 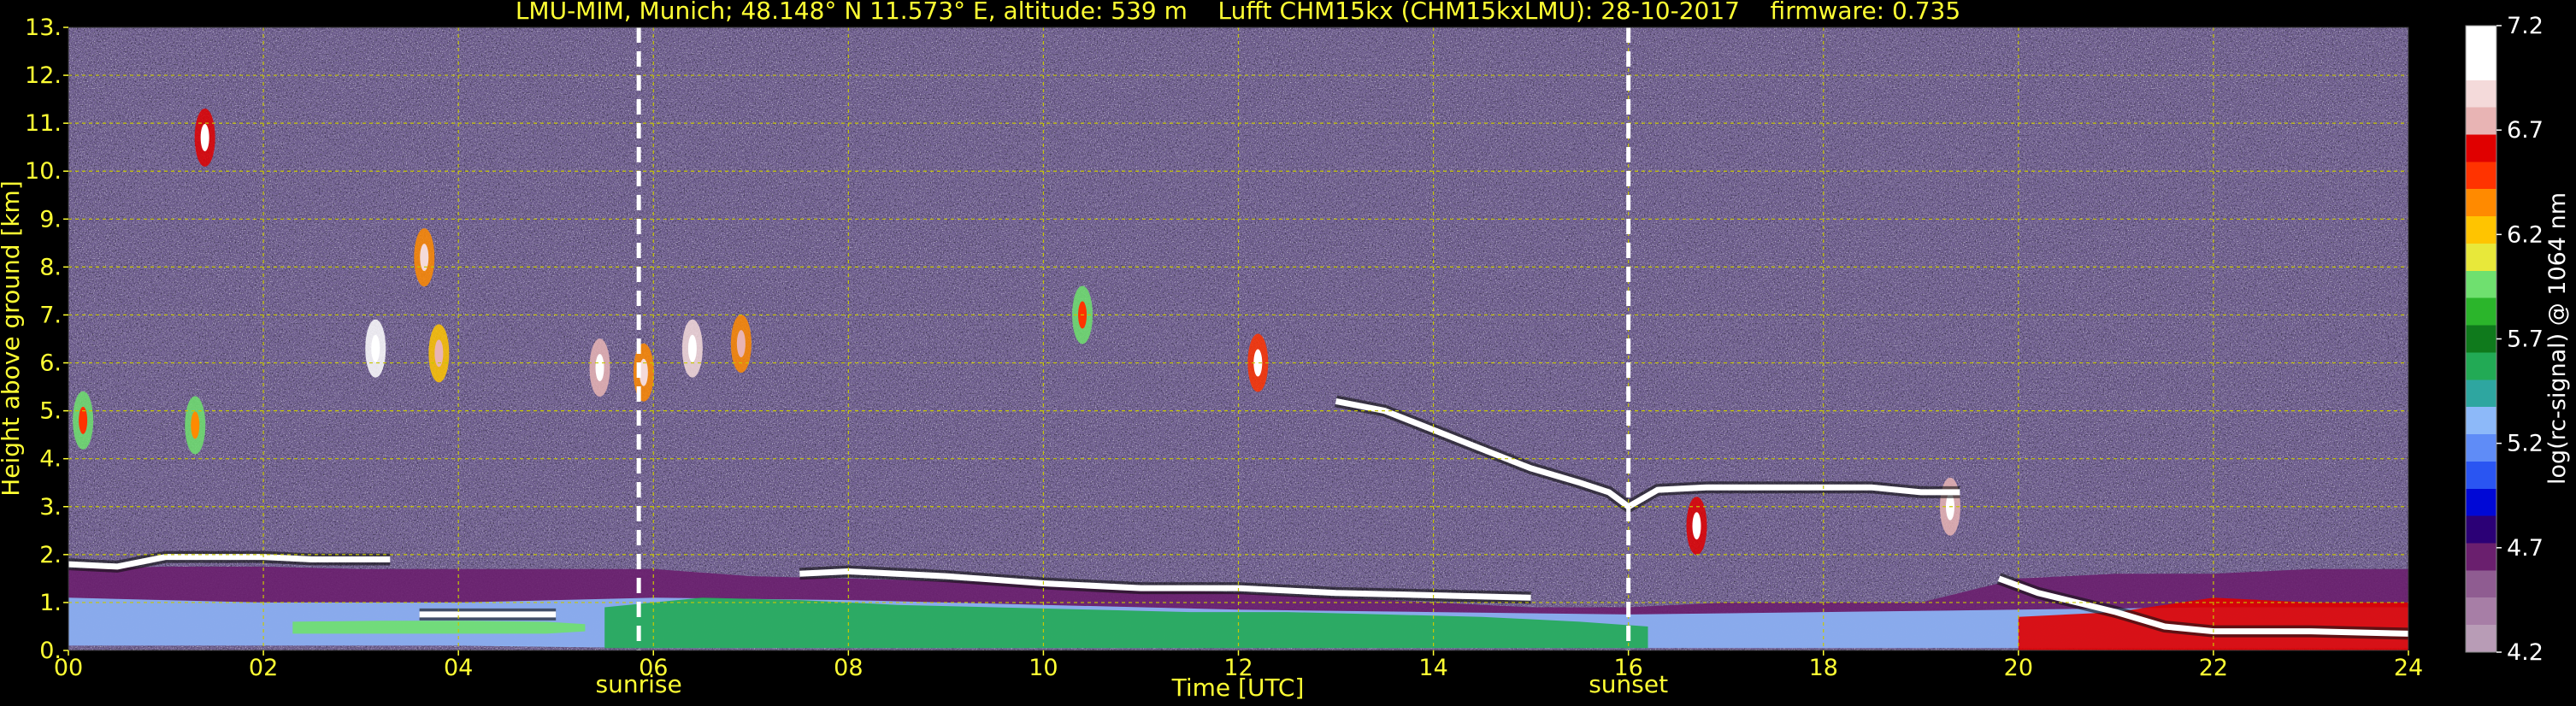 What do you see at coordinates (46, 339) in the screenshot?
I see `y-axis: 0.1.2.3.4.5.6.7.8.9.10.11.12.13.` at bounding box center [46, 339].